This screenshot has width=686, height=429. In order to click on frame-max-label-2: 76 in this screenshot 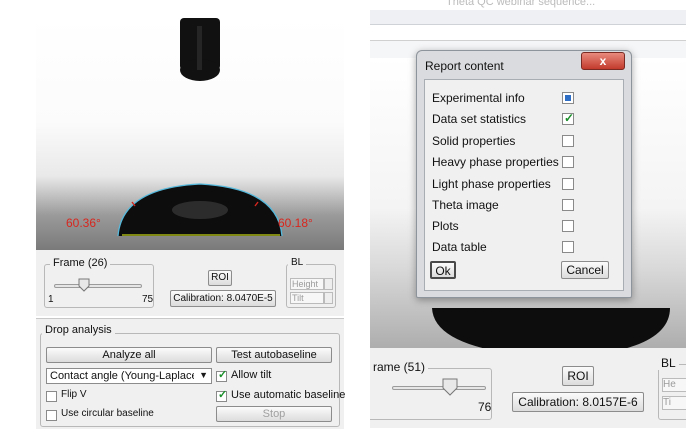, I will do `click(485, 407)`.